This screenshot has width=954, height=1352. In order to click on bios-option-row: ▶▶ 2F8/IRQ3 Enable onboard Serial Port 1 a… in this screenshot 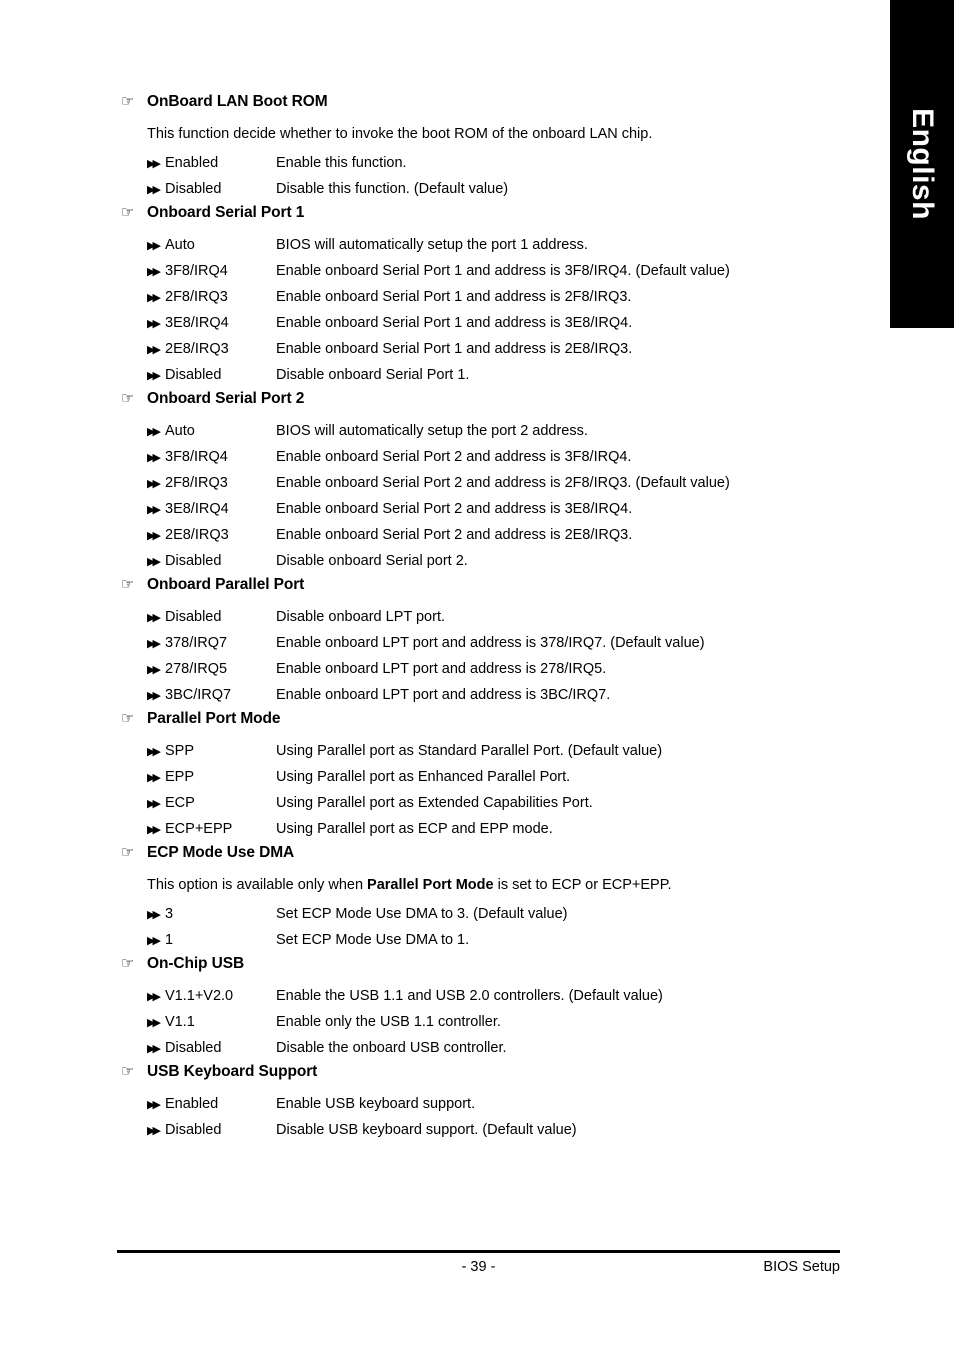, I will do `click(493, 297)`.